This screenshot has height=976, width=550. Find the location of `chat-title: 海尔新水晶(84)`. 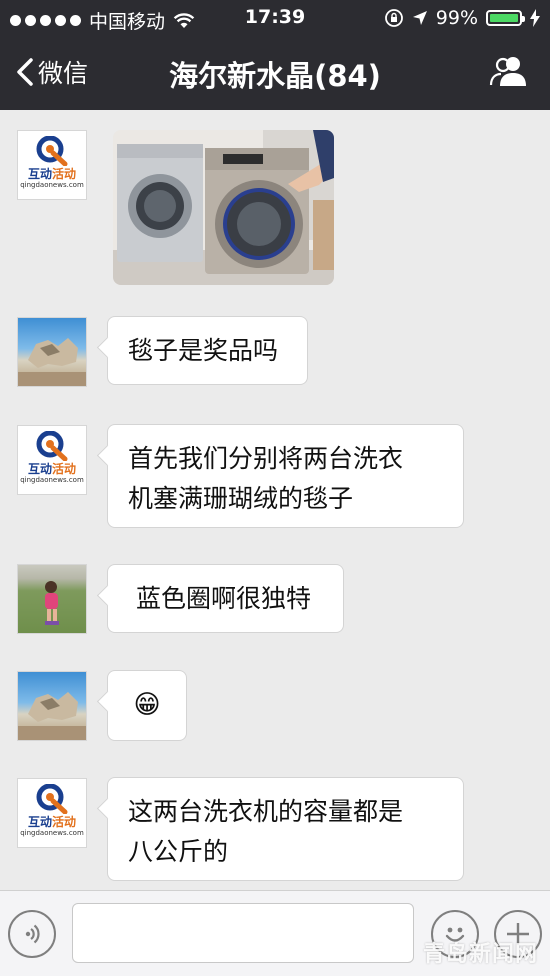

chat-title: 海尔新水晶(84) is located at coordinates (275, 76).